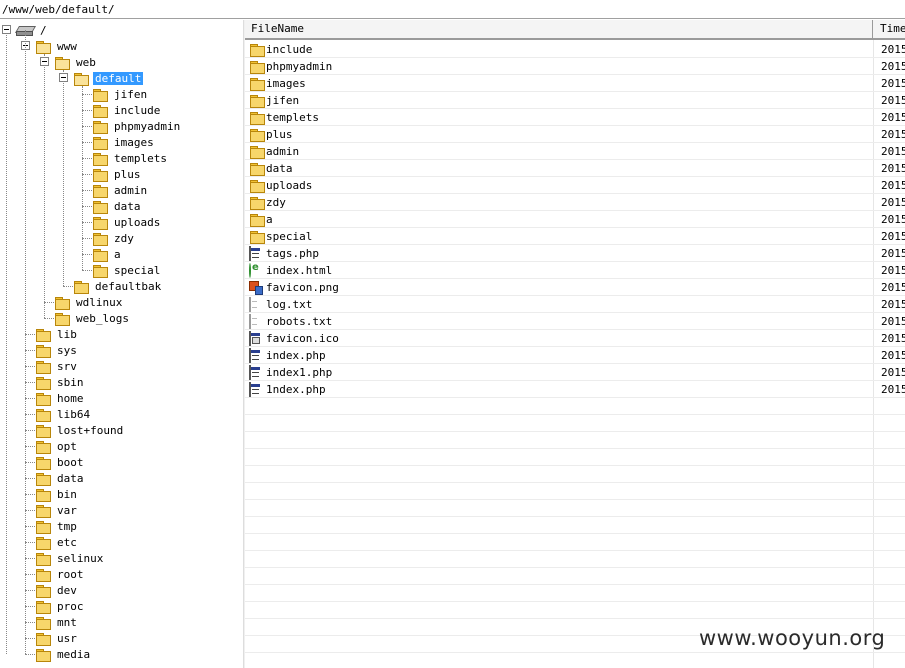 Image resolution: width=905 pixels, height=668 pixels. Describe the element at coordinates (57, 510) in the screenshot. I see `tree-node-var: var` at that location.